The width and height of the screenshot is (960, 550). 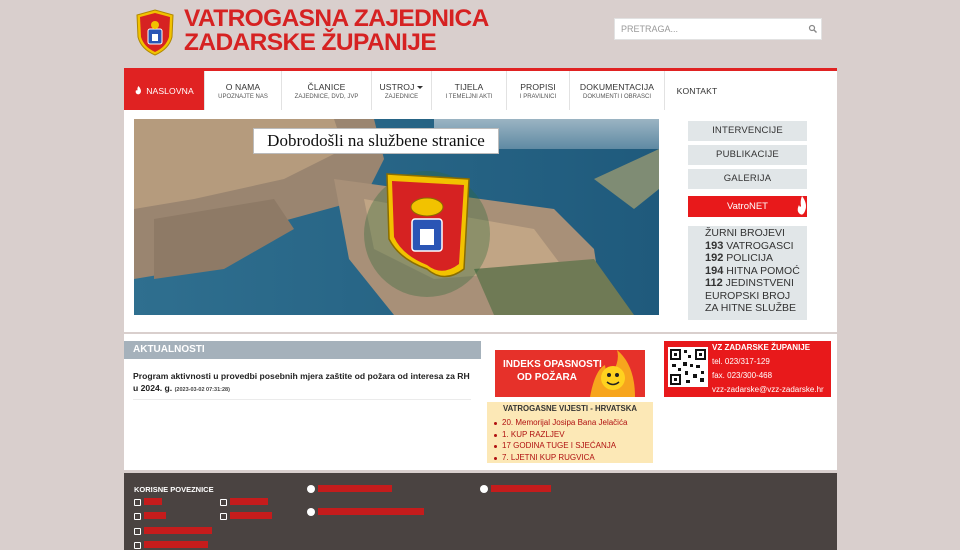 I want to click on nav-label: KONTAKT, so click(x=697, y=90).